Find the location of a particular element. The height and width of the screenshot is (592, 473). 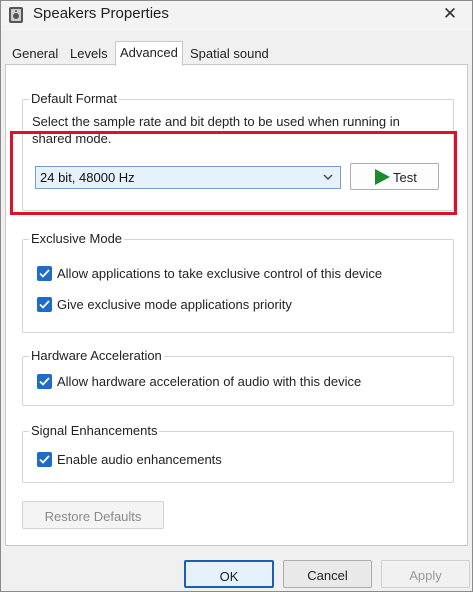

tab-spatial-sound: Spatial sound is located at coordinates (229, 54).